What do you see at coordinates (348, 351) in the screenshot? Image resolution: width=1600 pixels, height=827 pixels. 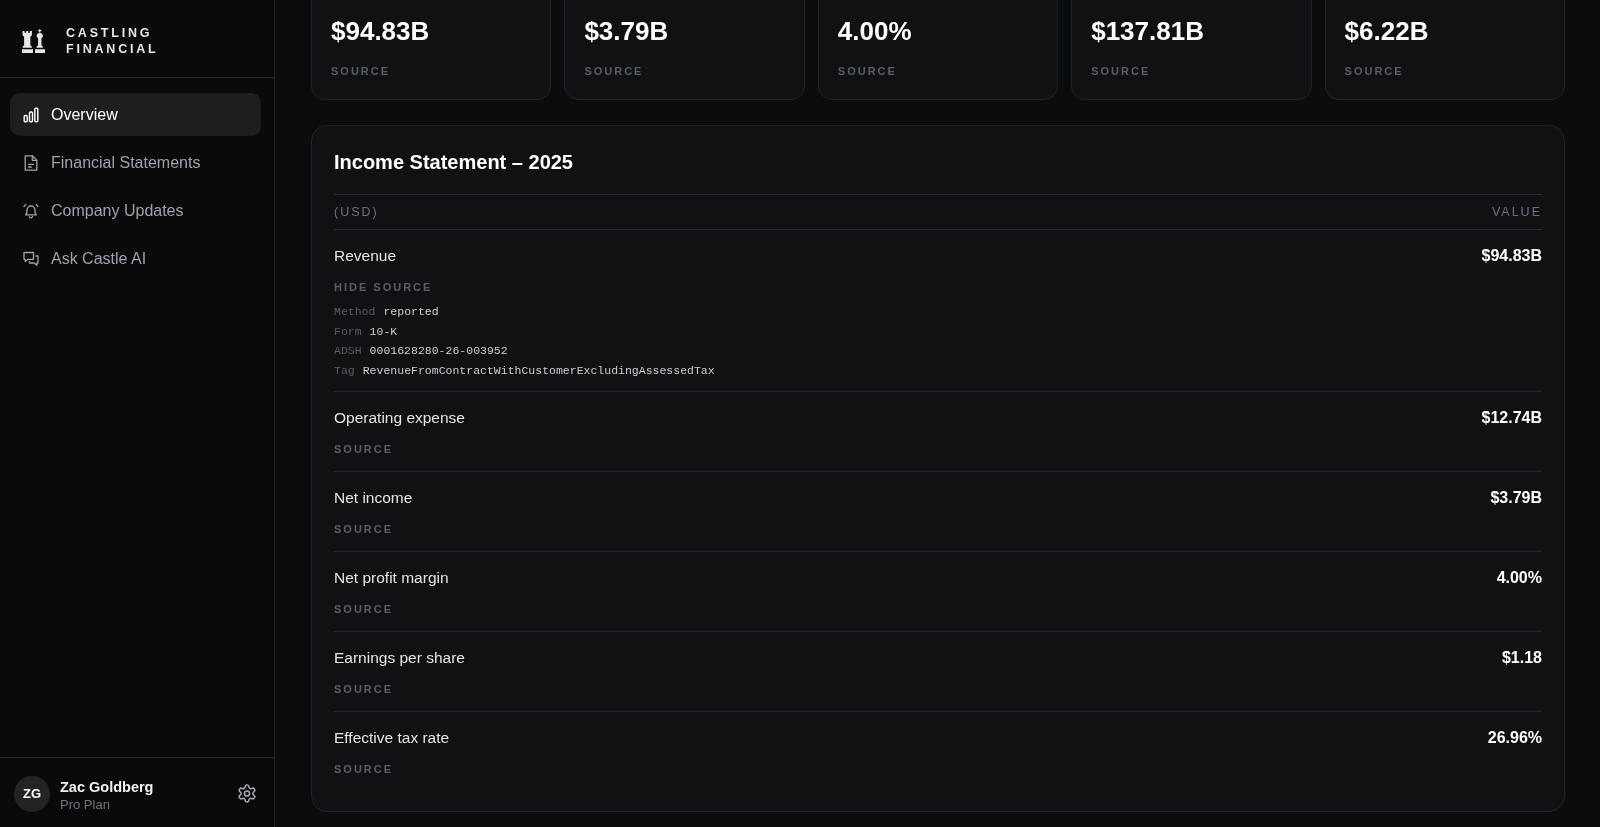 I see `source-field-label: ADSH` at bounding box center [348, 351].